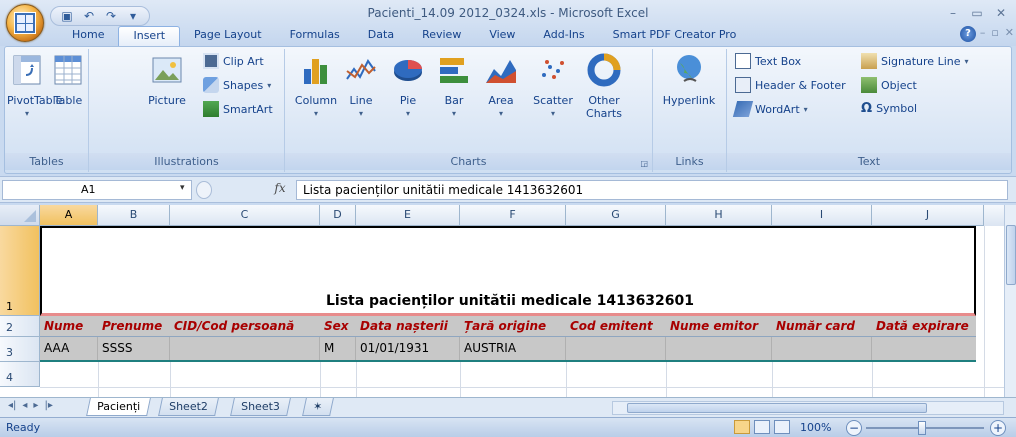  What do you see at coordinates (889, 108) in the screenshot?
I see `symbol-button: Ω Symbol` at bounding box center [889, 108].